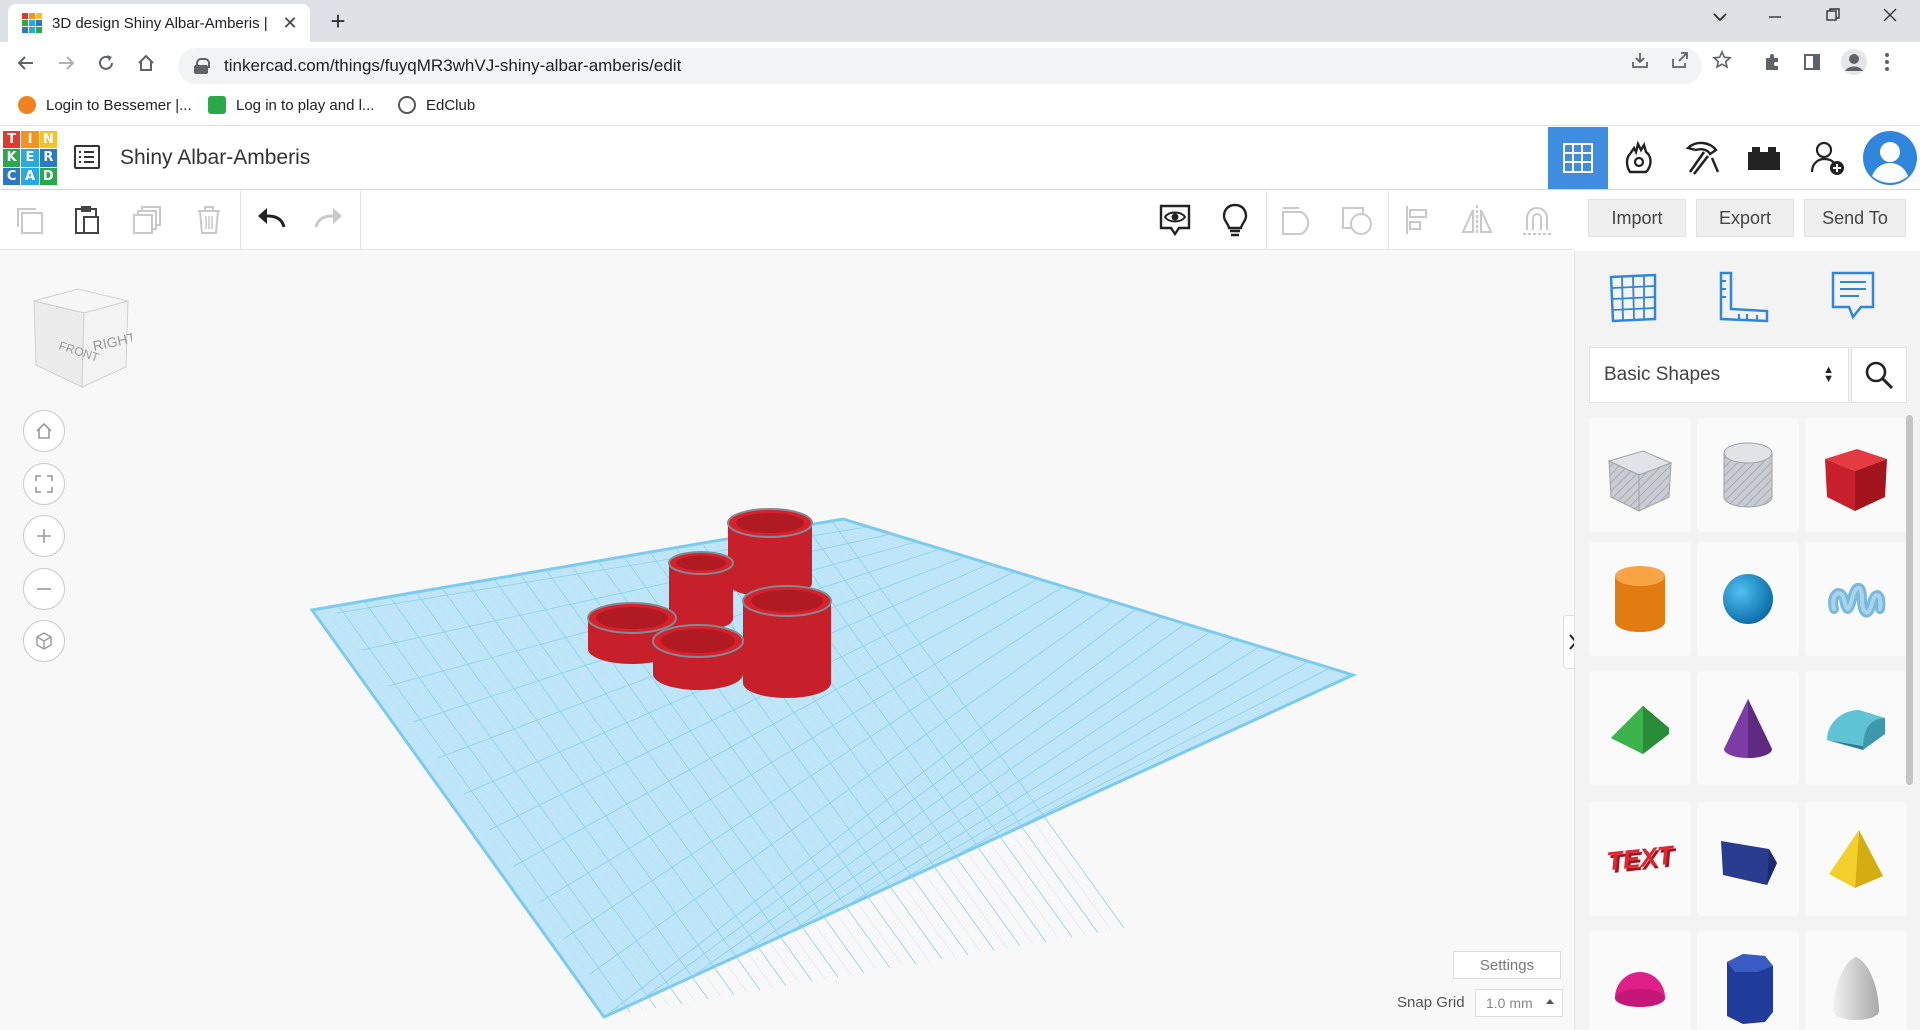 This screenshot has width=1920, height=1030. What do you see at coordinates (290, 23) in the screenshot?
I see `tab-close-icon: ✕` at bounding box center [290, 23].